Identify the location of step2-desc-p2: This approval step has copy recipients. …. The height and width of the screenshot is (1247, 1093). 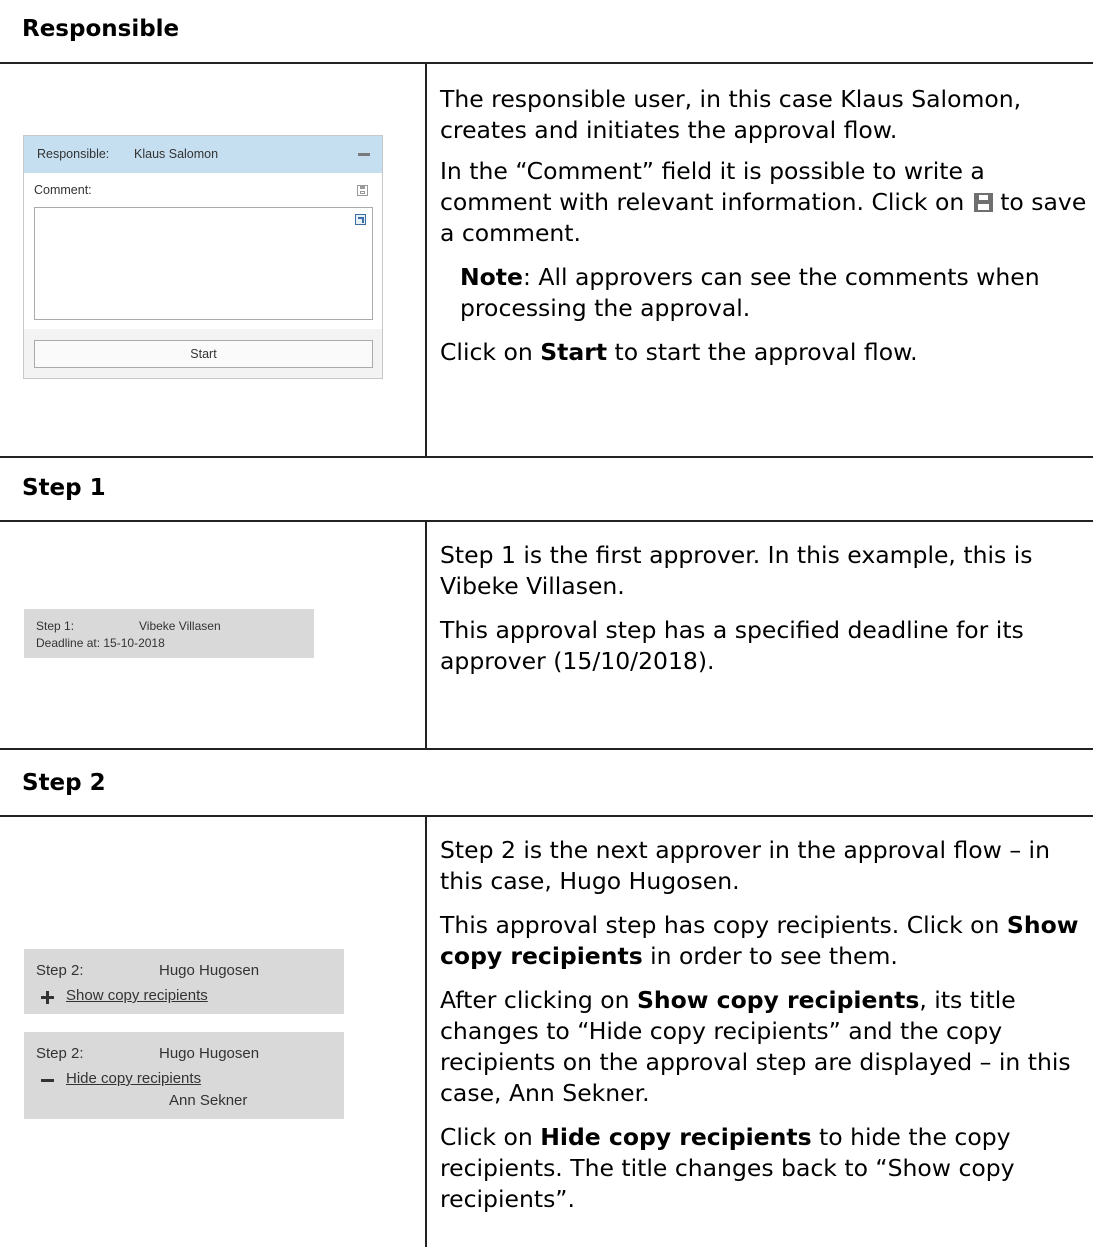
(764, 941).